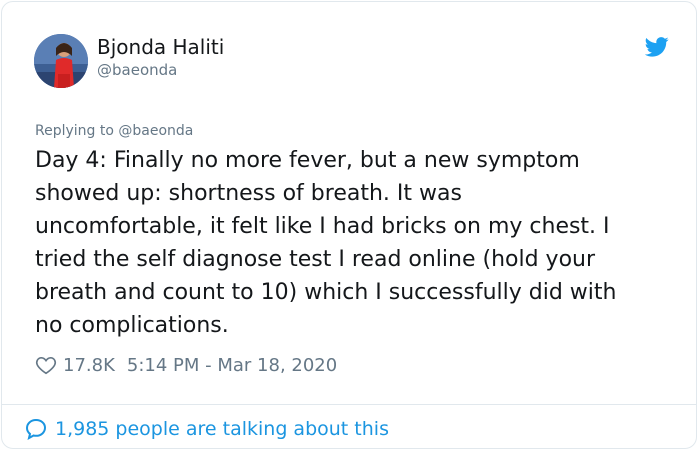 The width and height of the screenshot is (700, 452). What do you see at coordinates (46, 365) in the screenshot?
I see `heart-icon` at bounding box center [46, 365].